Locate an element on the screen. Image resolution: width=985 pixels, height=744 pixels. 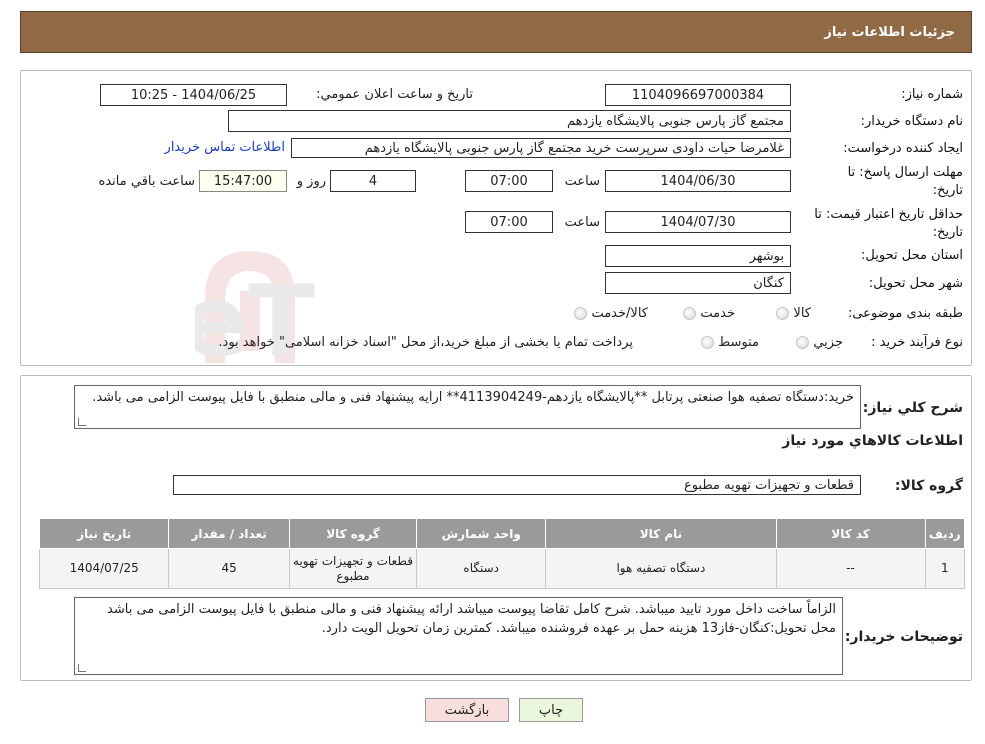
process-medium-label: متوسط is located at coordinates (738, 342).